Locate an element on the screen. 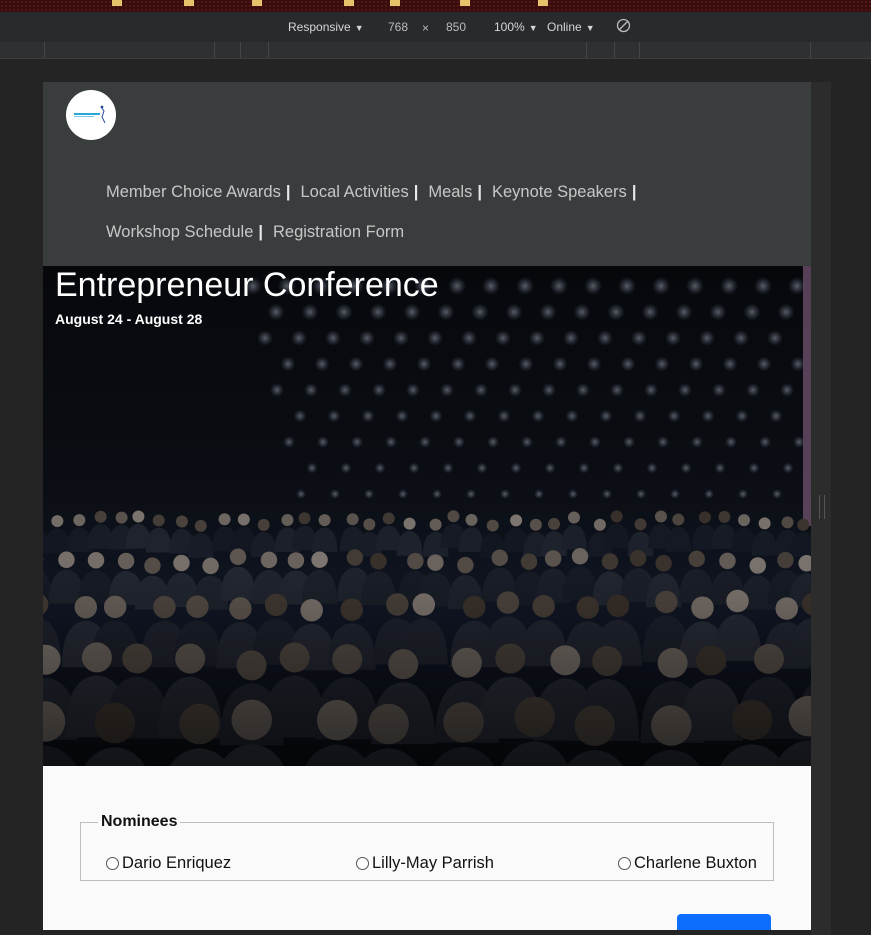 This screenshot has height=935, width=871. nominees-legend: Nominees is located at coordinates (139, 821).